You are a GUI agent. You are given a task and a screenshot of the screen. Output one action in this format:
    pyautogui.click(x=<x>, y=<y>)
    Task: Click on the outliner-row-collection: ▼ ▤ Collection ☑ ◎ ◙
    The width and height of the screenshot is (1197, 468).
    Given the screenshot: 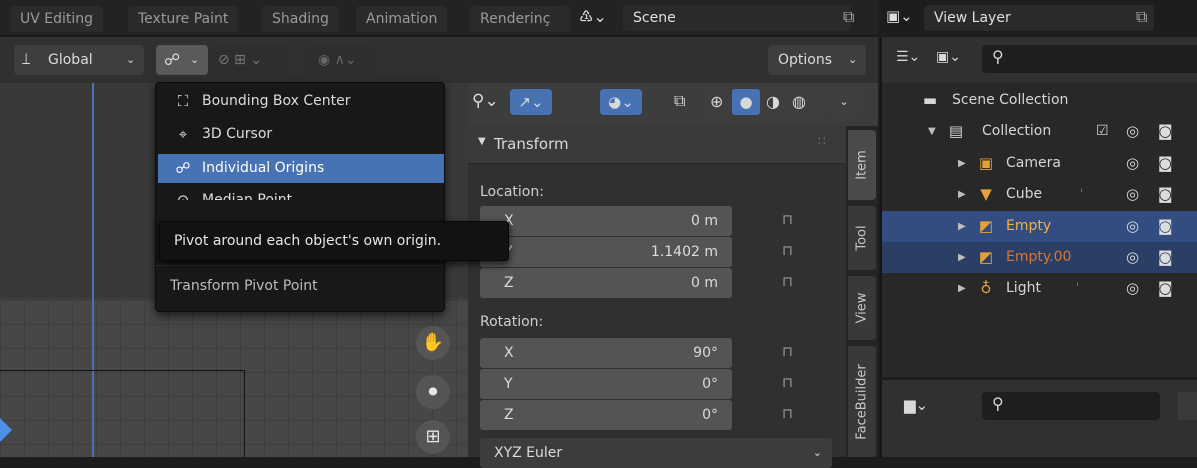 What is the action you would take?
    pyautogui.click(x=1039, y=131)
    